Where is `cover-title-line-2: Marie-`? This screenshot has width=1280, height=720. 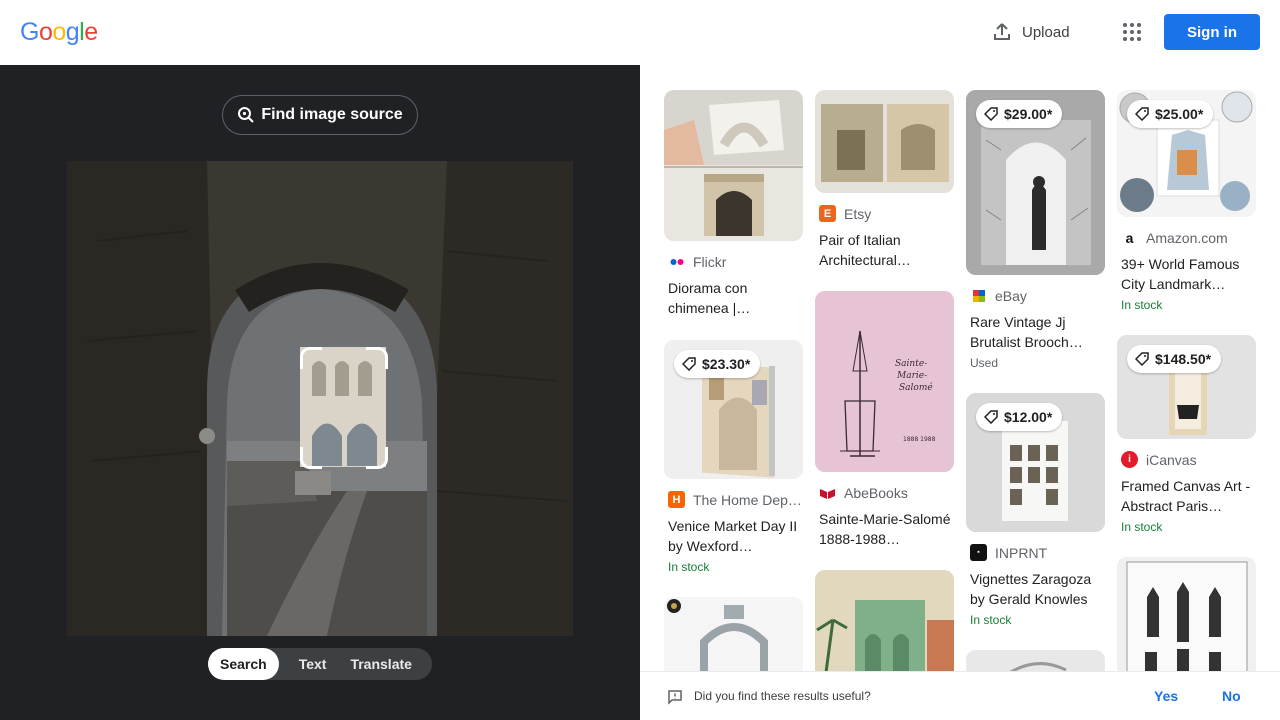 cover-title-line-2: Marie- is located at coordinates (911, 376).